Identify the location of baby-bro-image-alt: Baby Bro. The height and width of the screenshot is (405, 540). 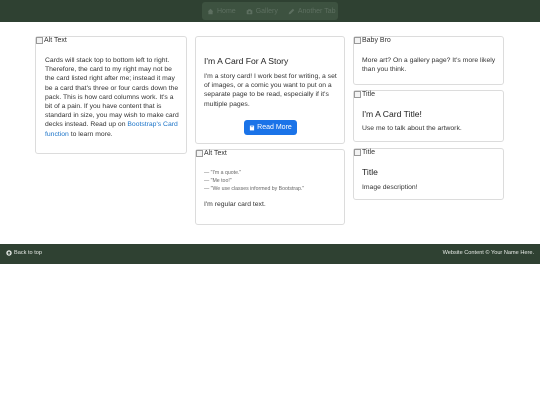
(376, 40).